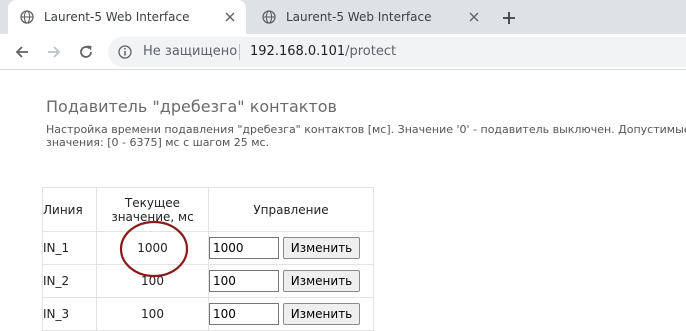  Describe the element at coordinates (152, 248) in the screenshot. I see `current-value: 1000` at that location.